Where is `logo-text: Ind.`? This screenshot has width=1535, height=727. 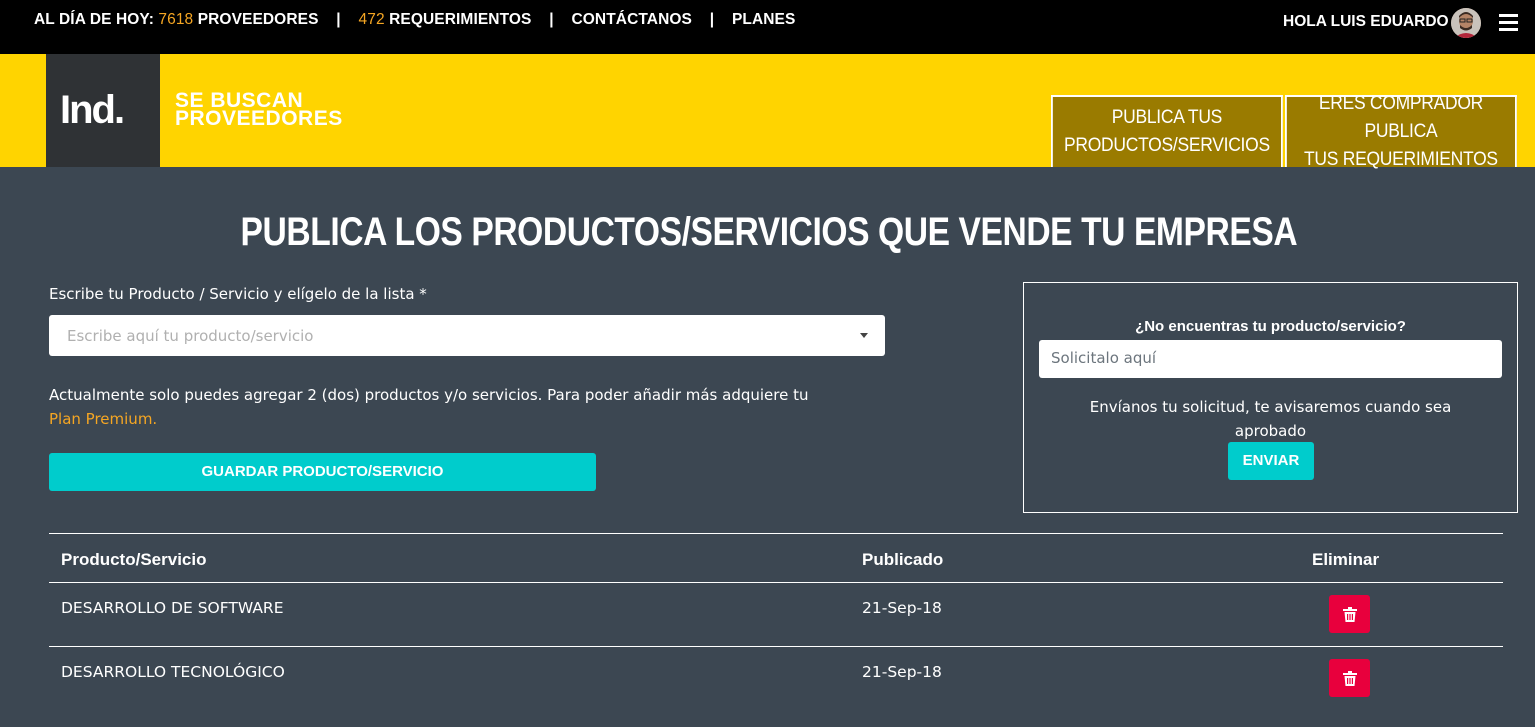 logo-text: Ind. is located at coordinates (92, 110).